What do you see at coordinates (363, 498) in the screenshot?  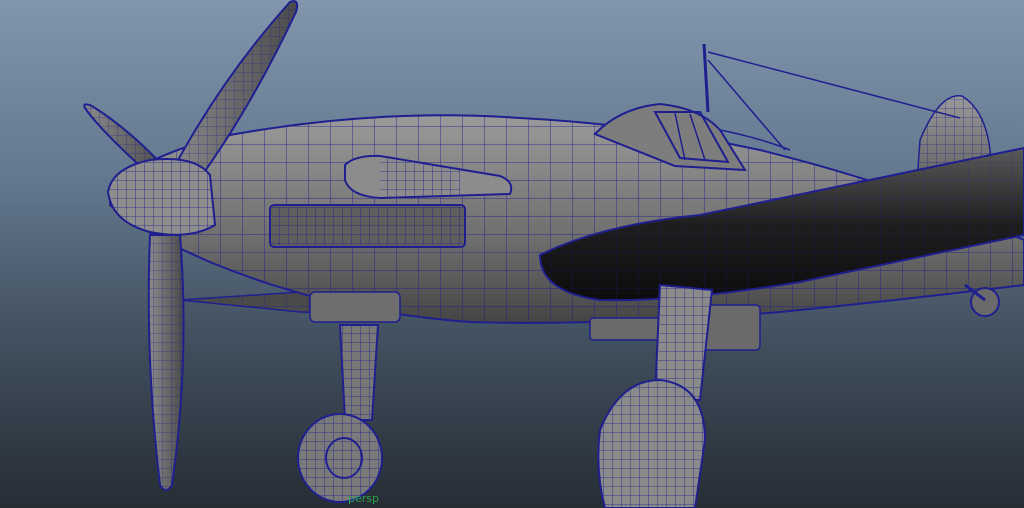 I see `camera-name-label: persp` at bounding box center [363, 498].